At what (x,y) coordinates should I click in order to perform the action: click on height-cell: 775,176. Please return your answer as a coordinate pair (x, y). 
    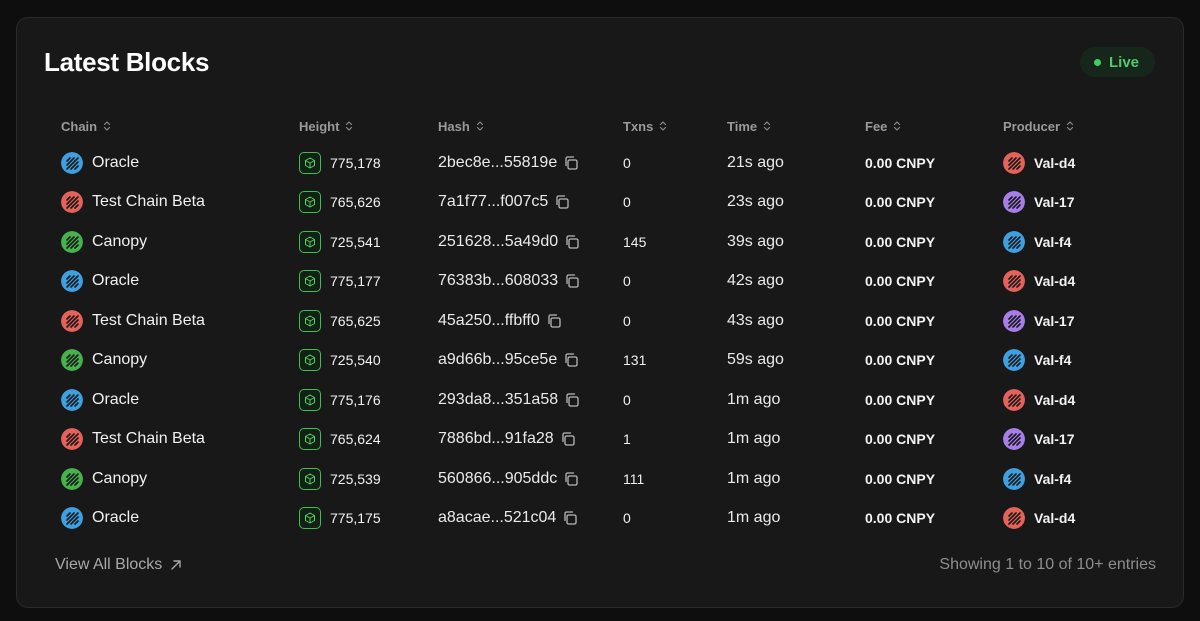
    Looking at the image, I should click on (340, 400).